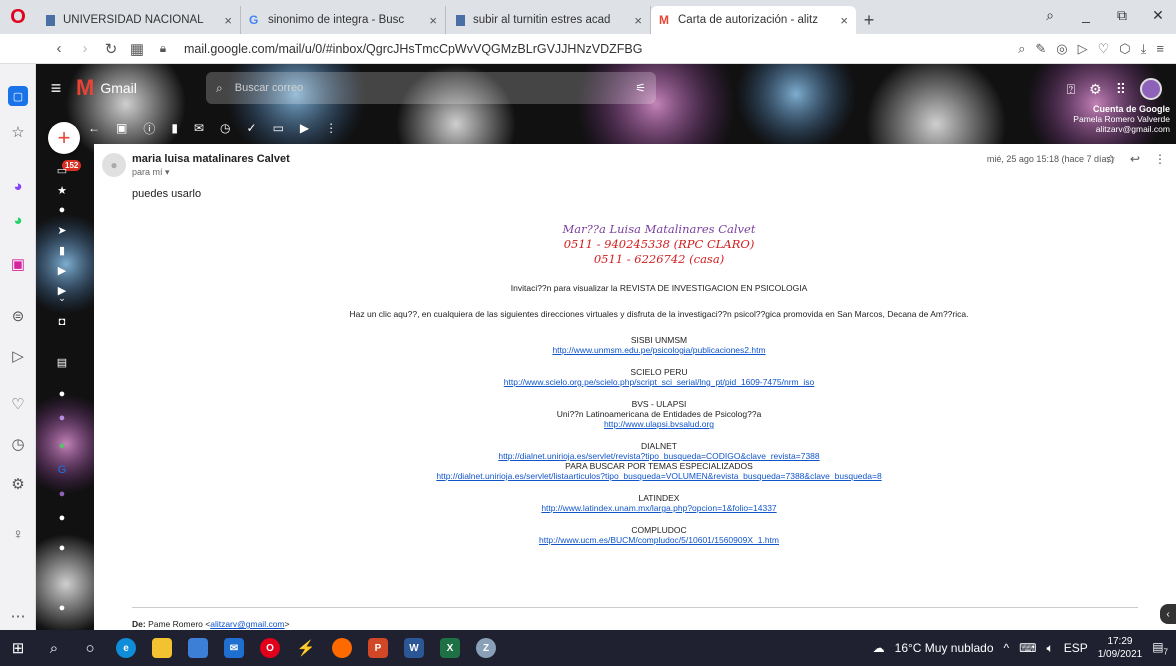 This screenshot has height=666, width=1176. What do you see at coordinates (431, 88) in the screenshot?
I see `search-bar: ⌕ Buscar correo ⚟` at bounding box center [431, 88].